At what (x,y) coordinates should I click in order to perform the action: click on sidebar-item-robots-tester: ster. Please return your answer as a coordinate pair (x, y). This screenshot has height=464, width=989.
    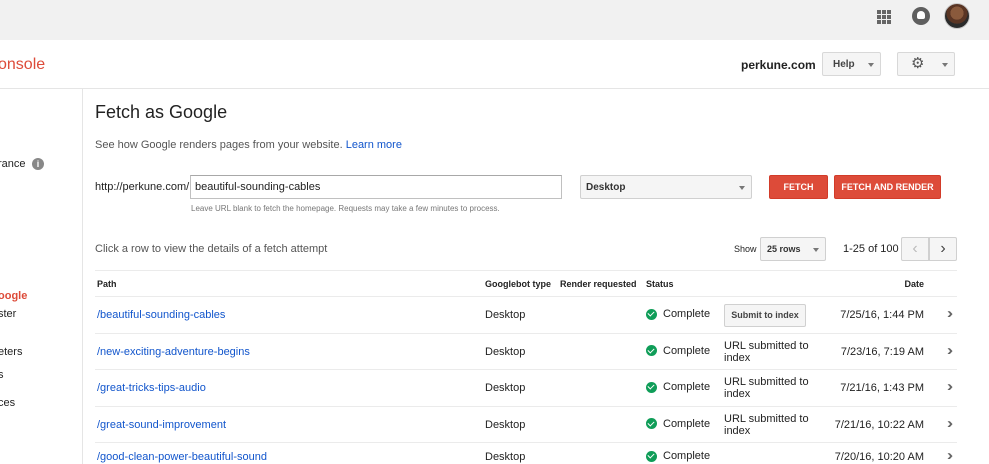
    Looking at the image, I should click on (8, 314).